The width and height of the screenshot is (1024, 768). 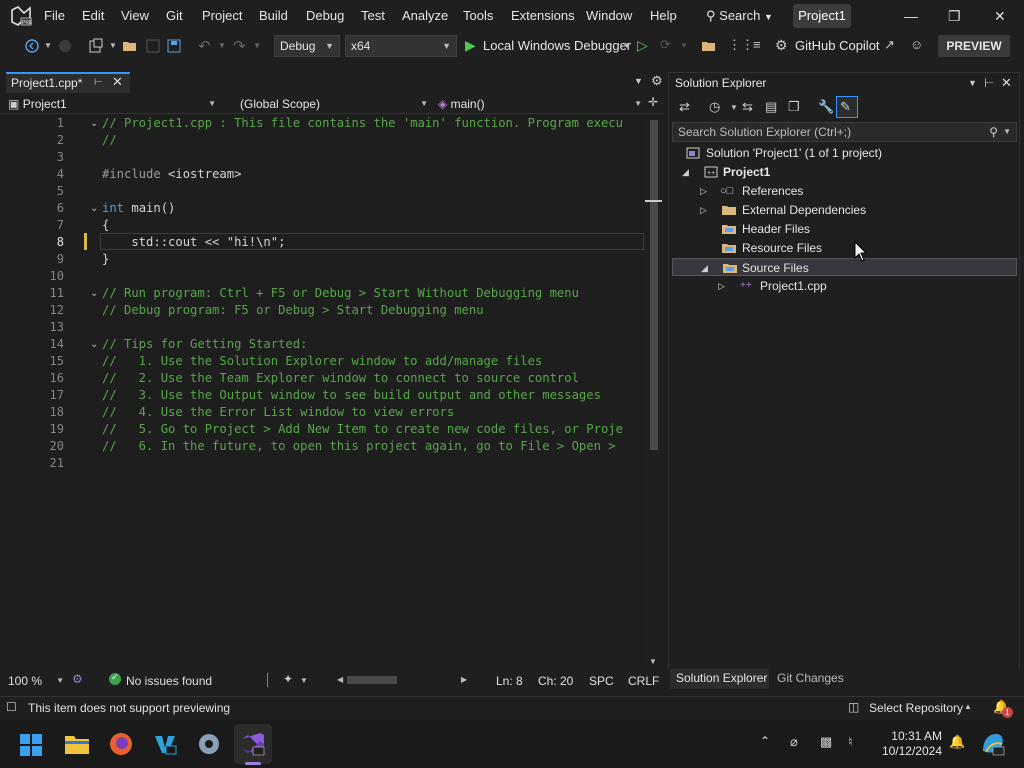 I want to click on redo-icon: ↷, so click(x=239, y=46).